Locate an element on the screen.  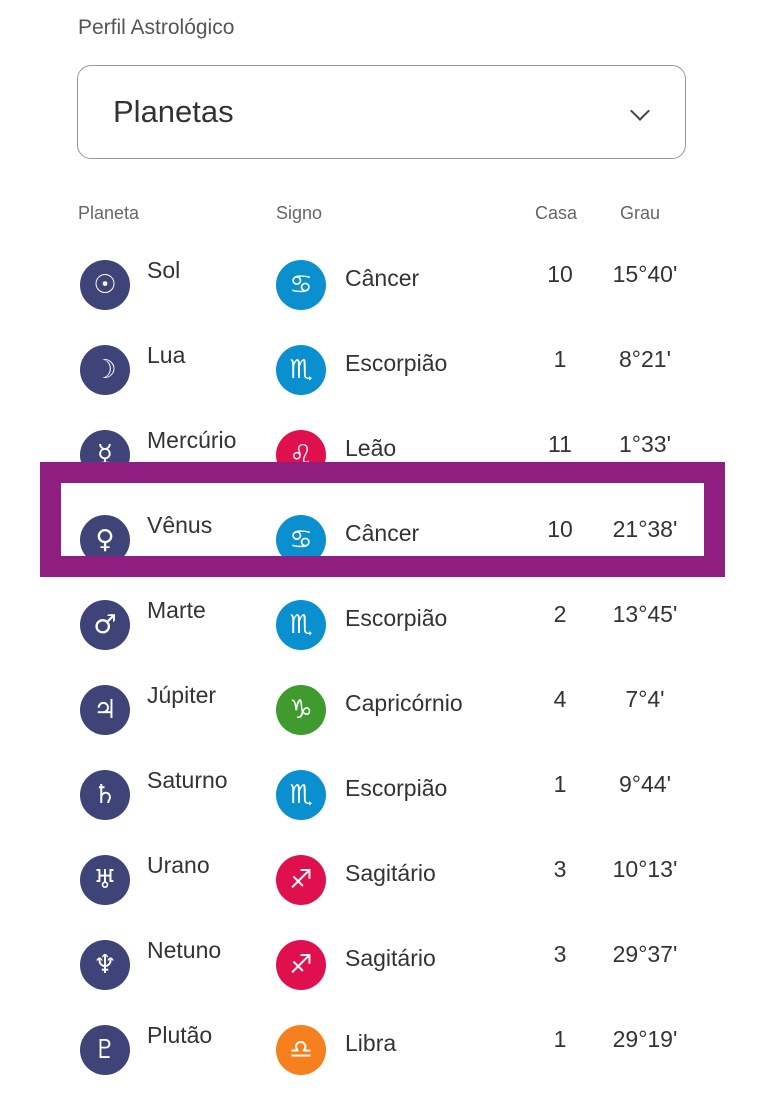
degree-value: 13°45' is located at coordinates (645, 614).